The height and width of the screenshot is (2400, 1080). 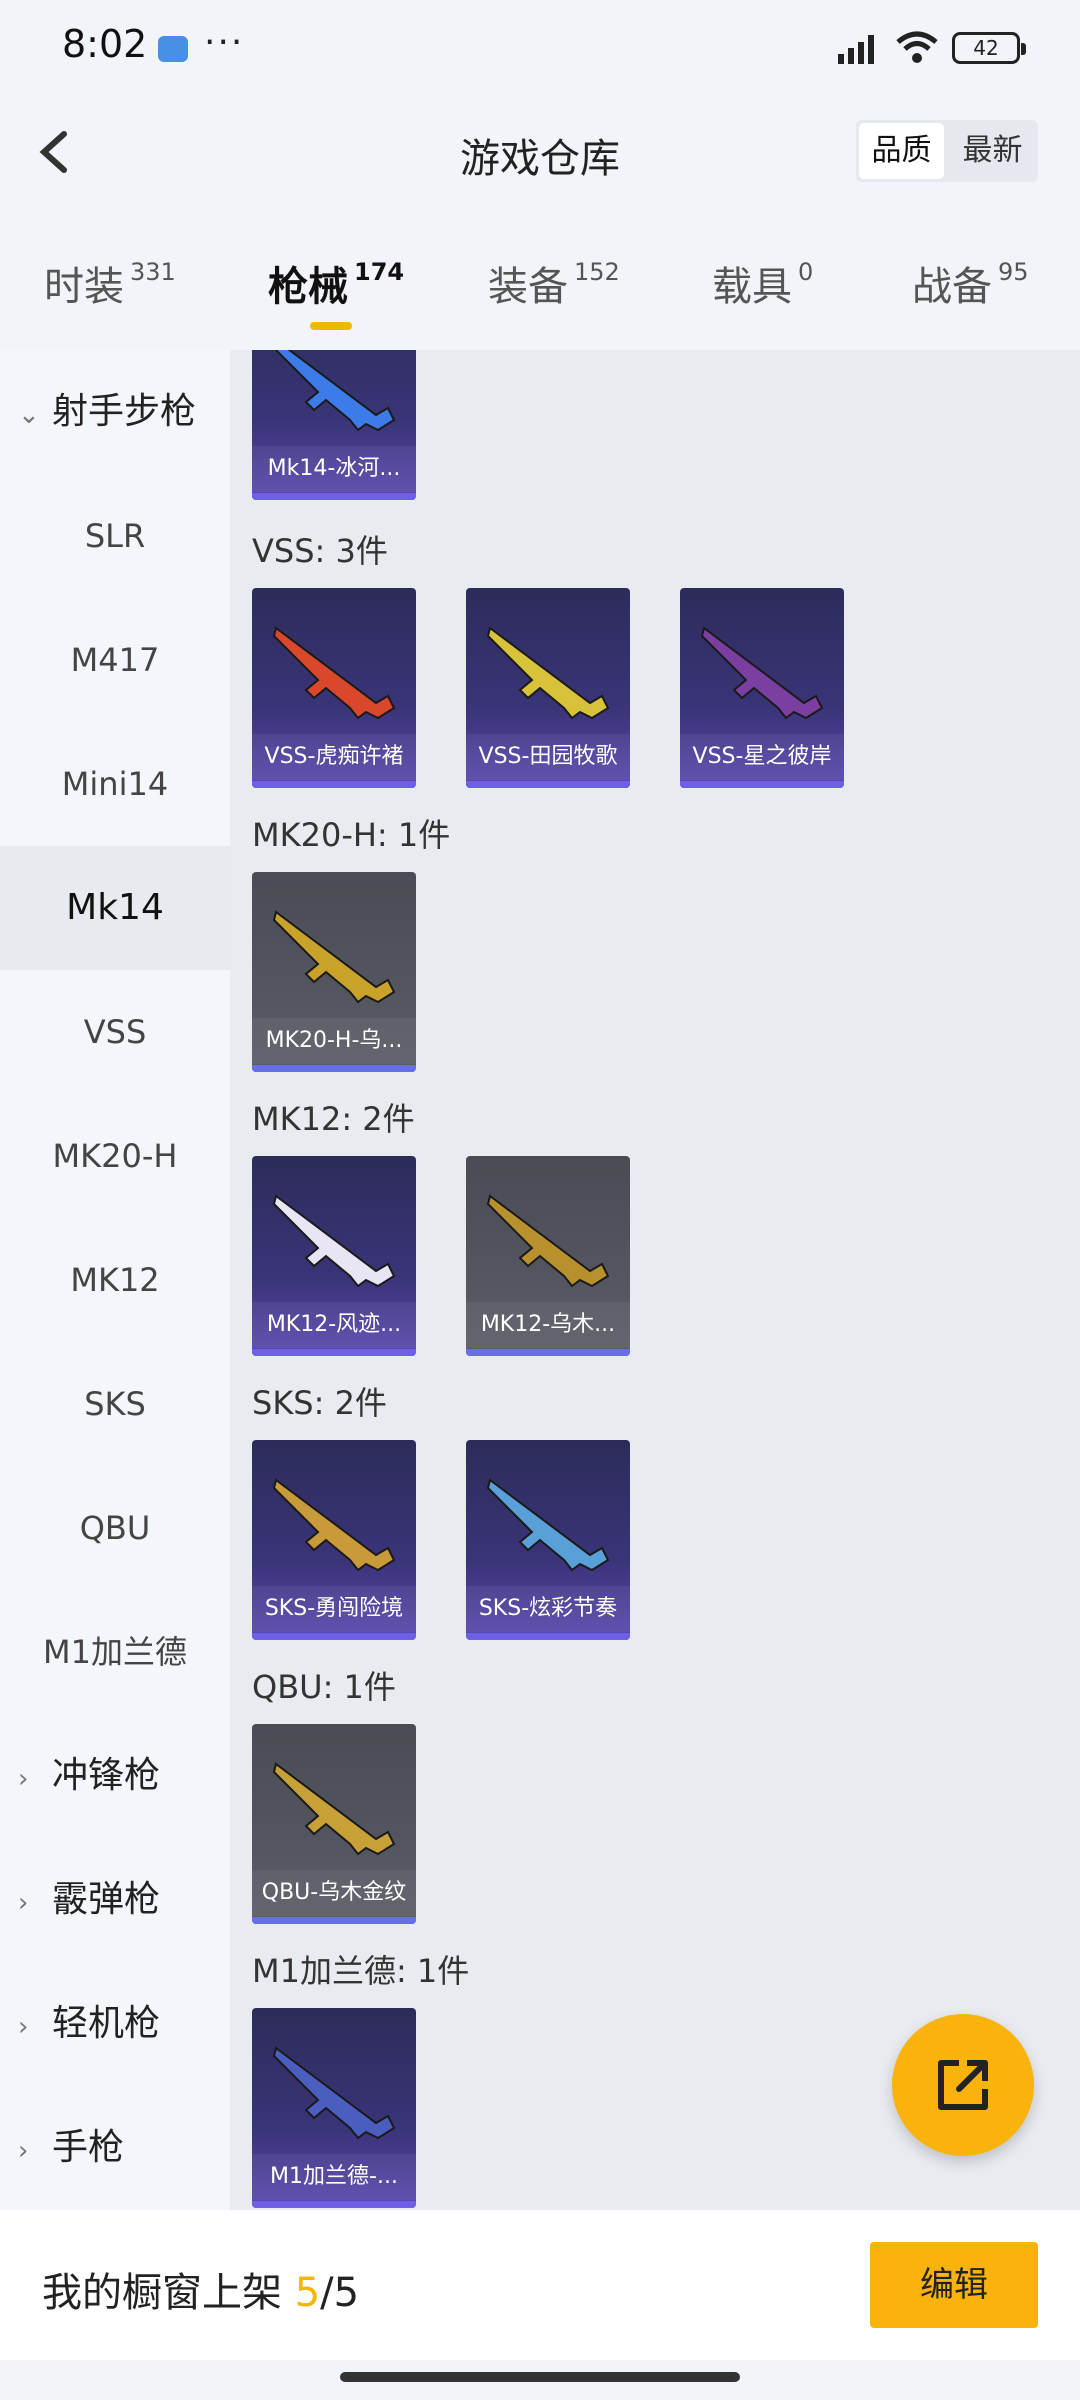 I want to click on sort-toggle: 品质 最新, so click(x=947, y=151).